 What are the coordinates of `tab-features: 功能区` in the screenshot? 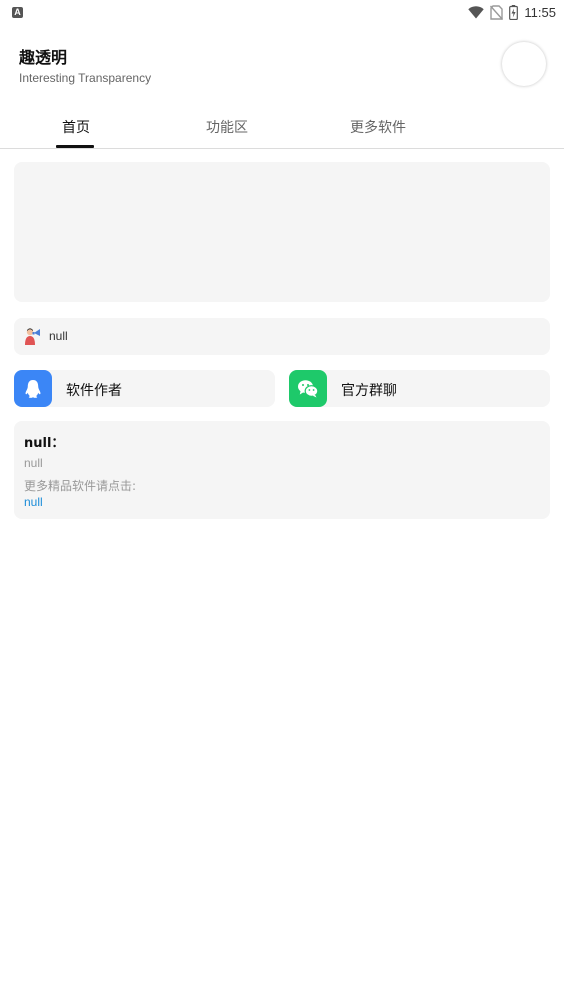 It's located at (227, 127).